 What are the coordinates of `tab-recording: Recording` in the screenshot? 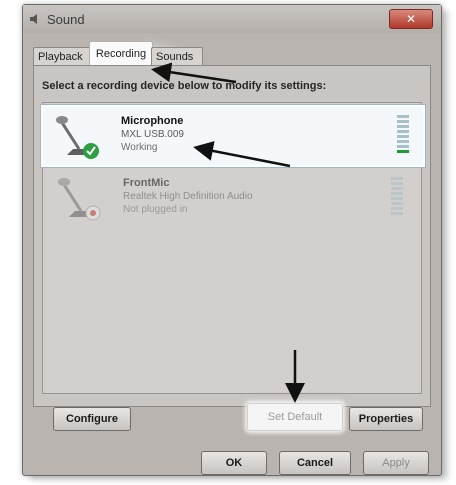 It's located at (121, 53).